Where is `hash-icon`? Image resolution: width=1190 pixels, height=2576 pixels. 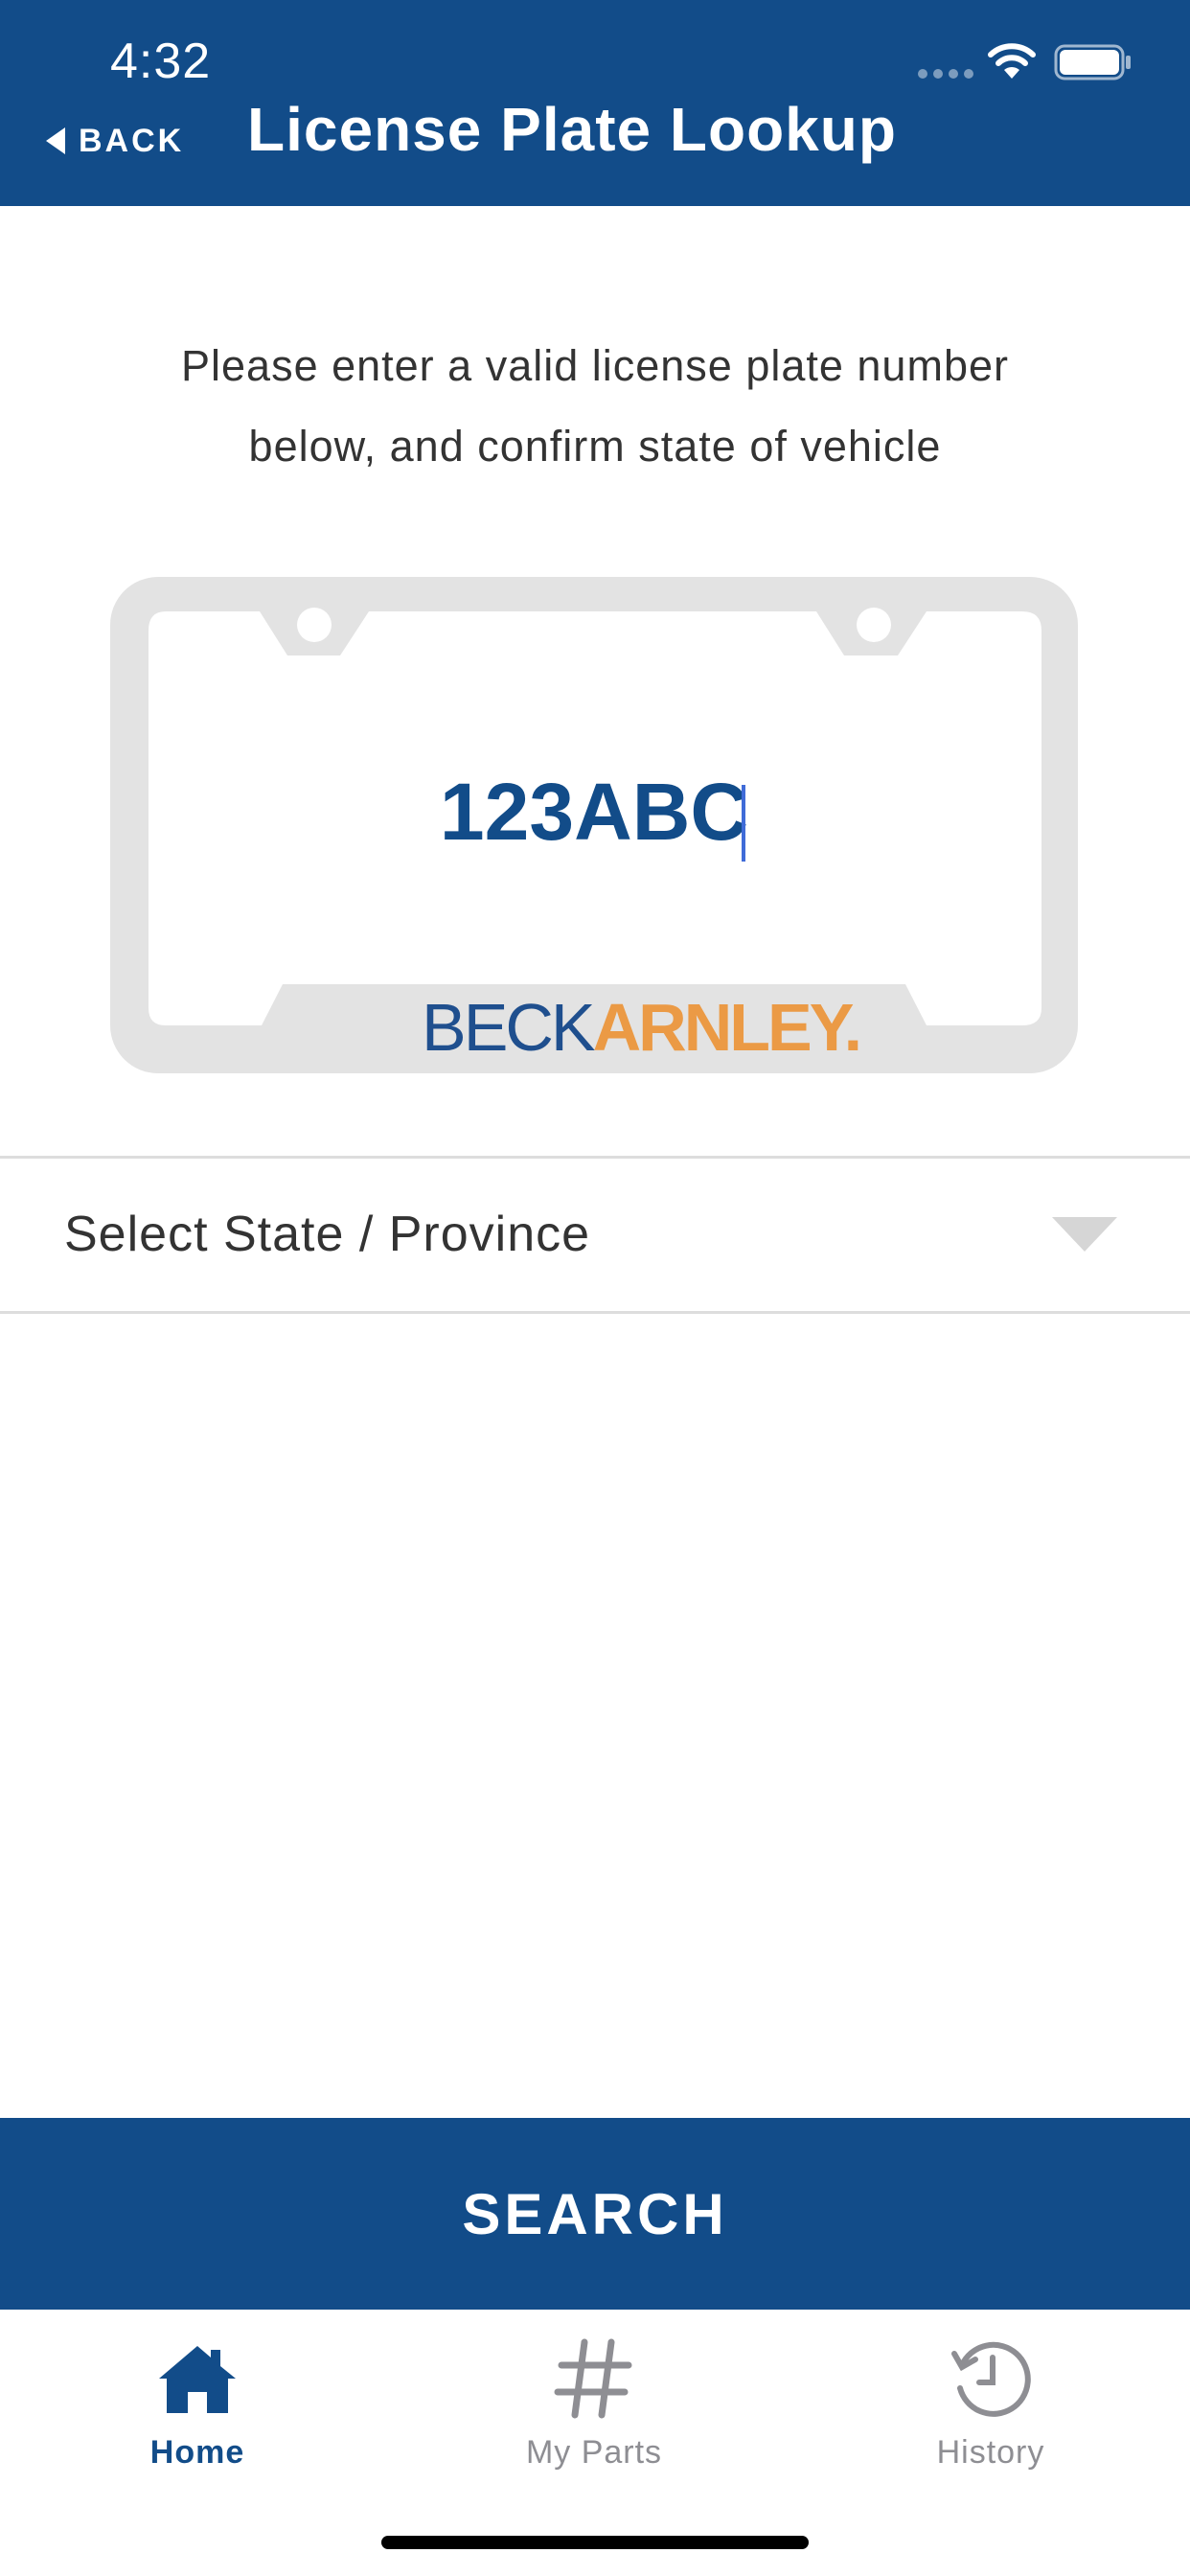
hash-icon is located at coordinates (593, 2378).